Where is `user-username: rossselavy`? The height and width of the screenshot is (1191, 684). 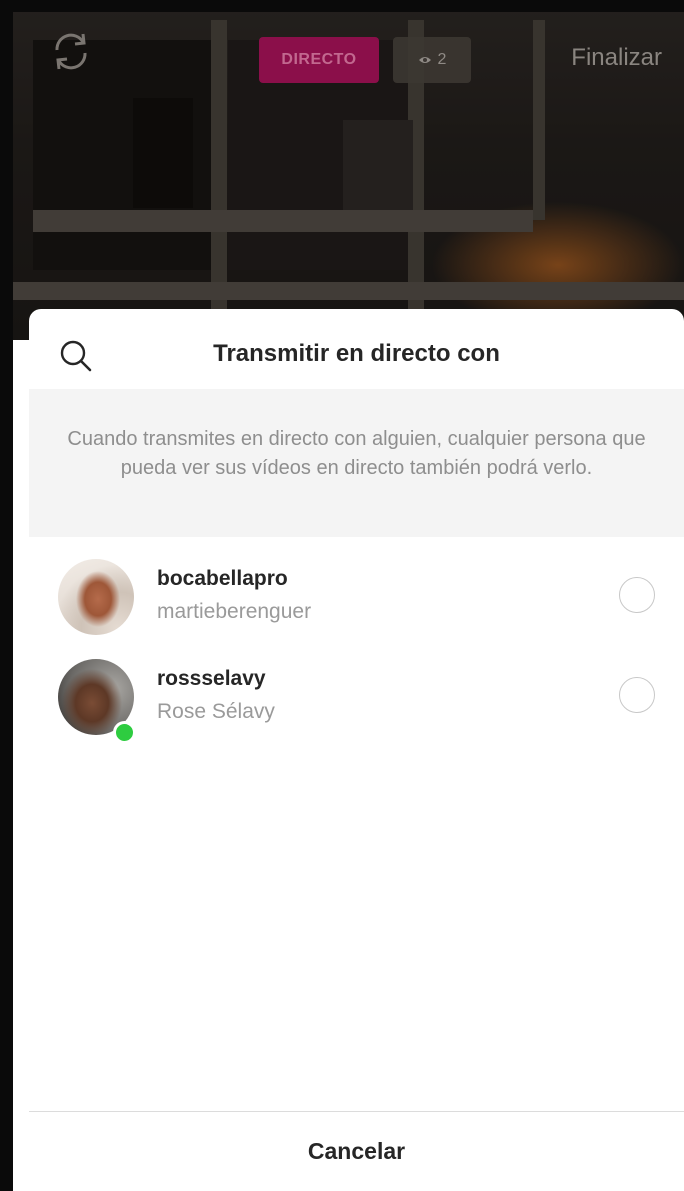
user-username: rossselavy is located at coordinates (211, 678).